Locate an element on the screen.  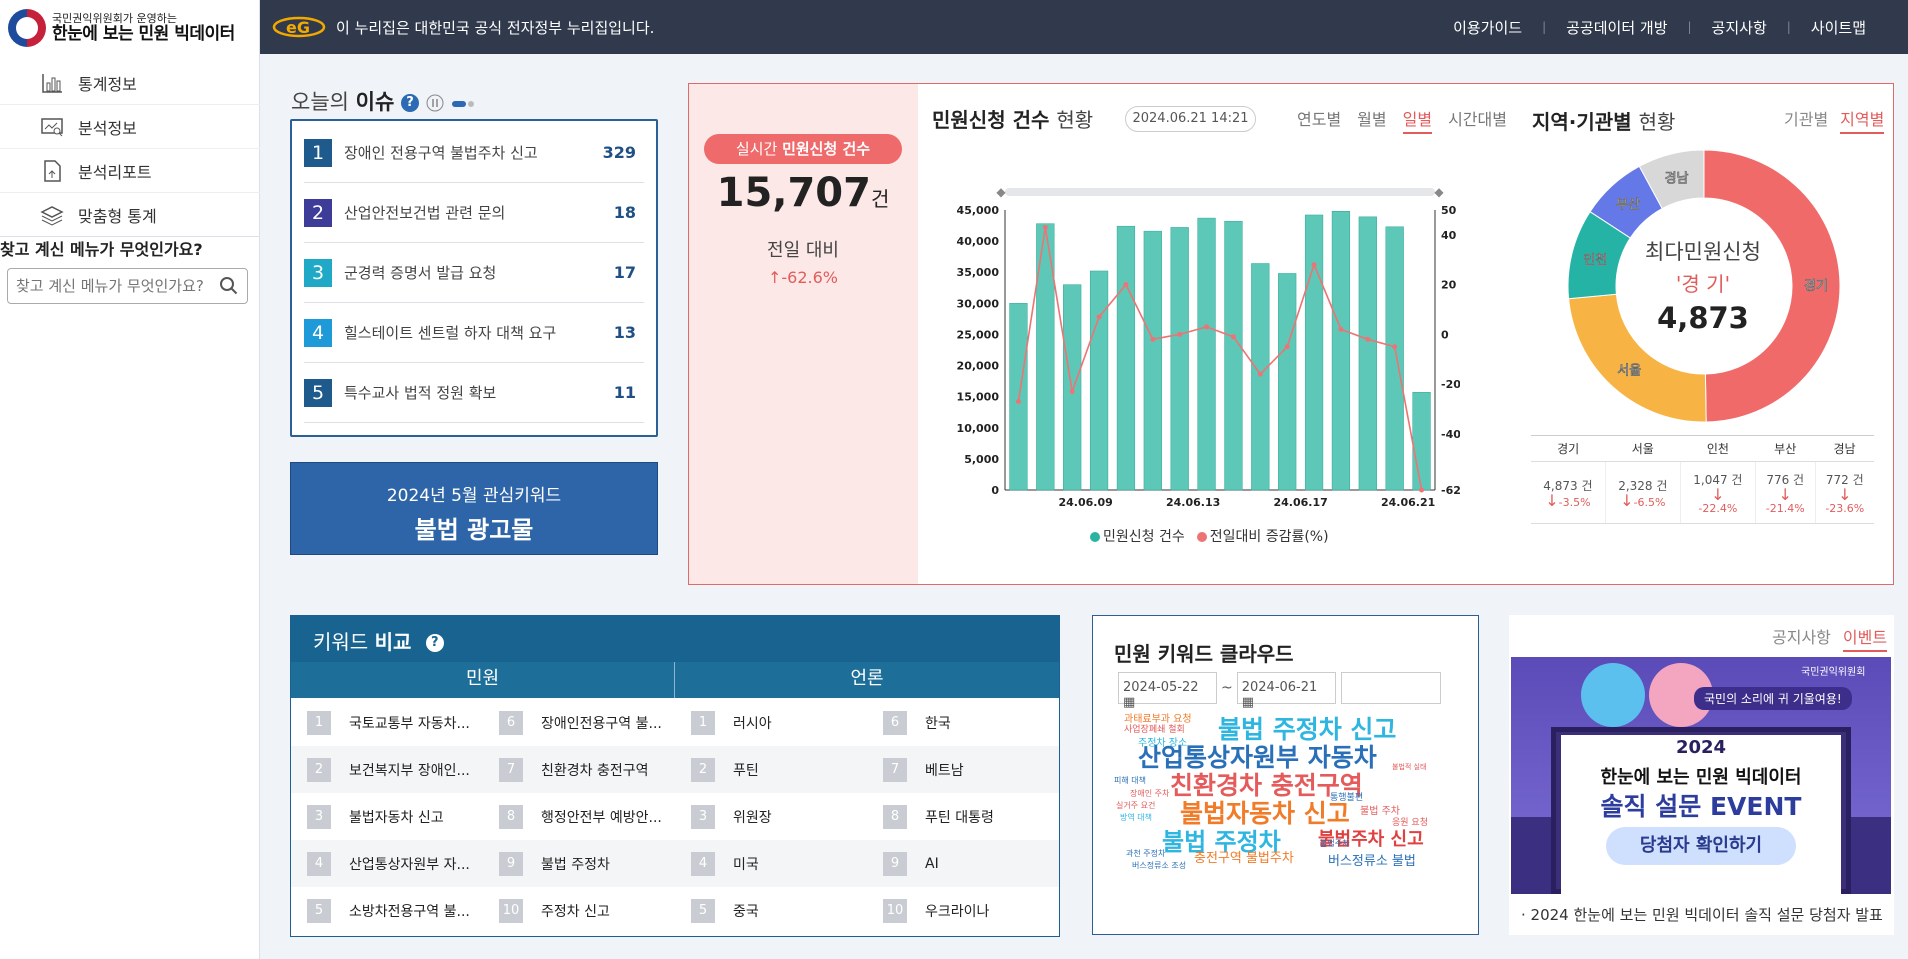
compare-keyword: 7 친환경차 충전구역 is located at coordinates (579, 769).